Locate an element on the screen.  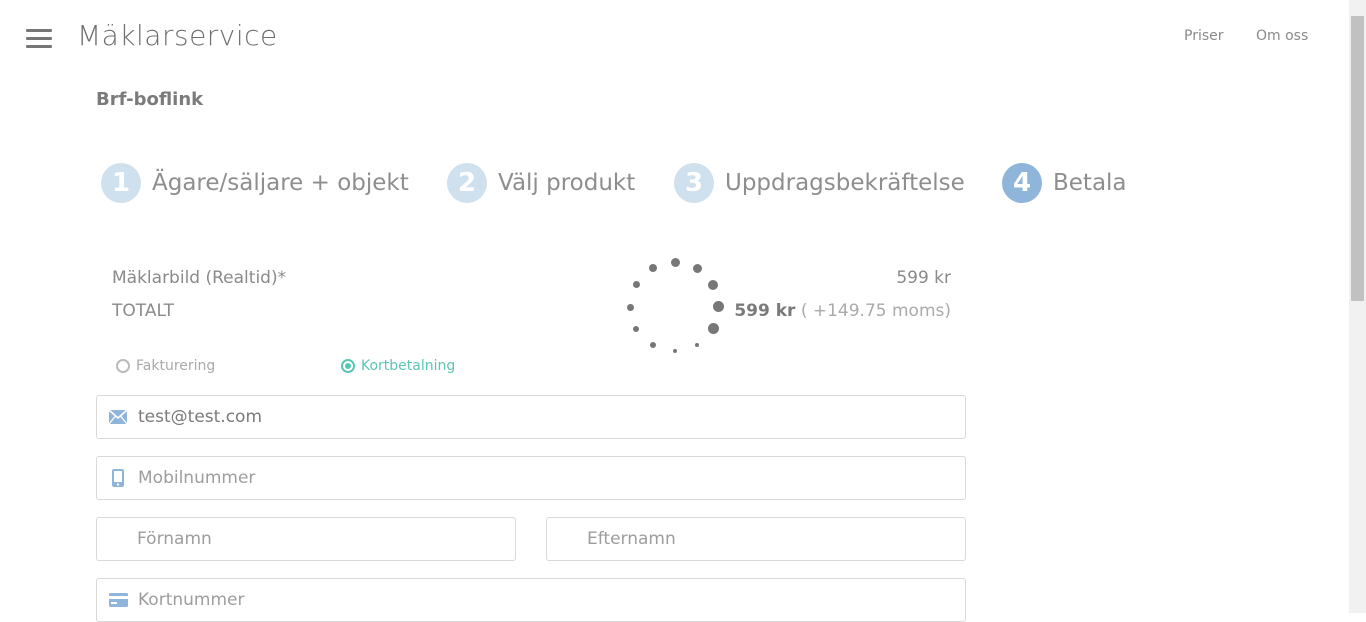
first-name-field is located at coordinates (306, 539).